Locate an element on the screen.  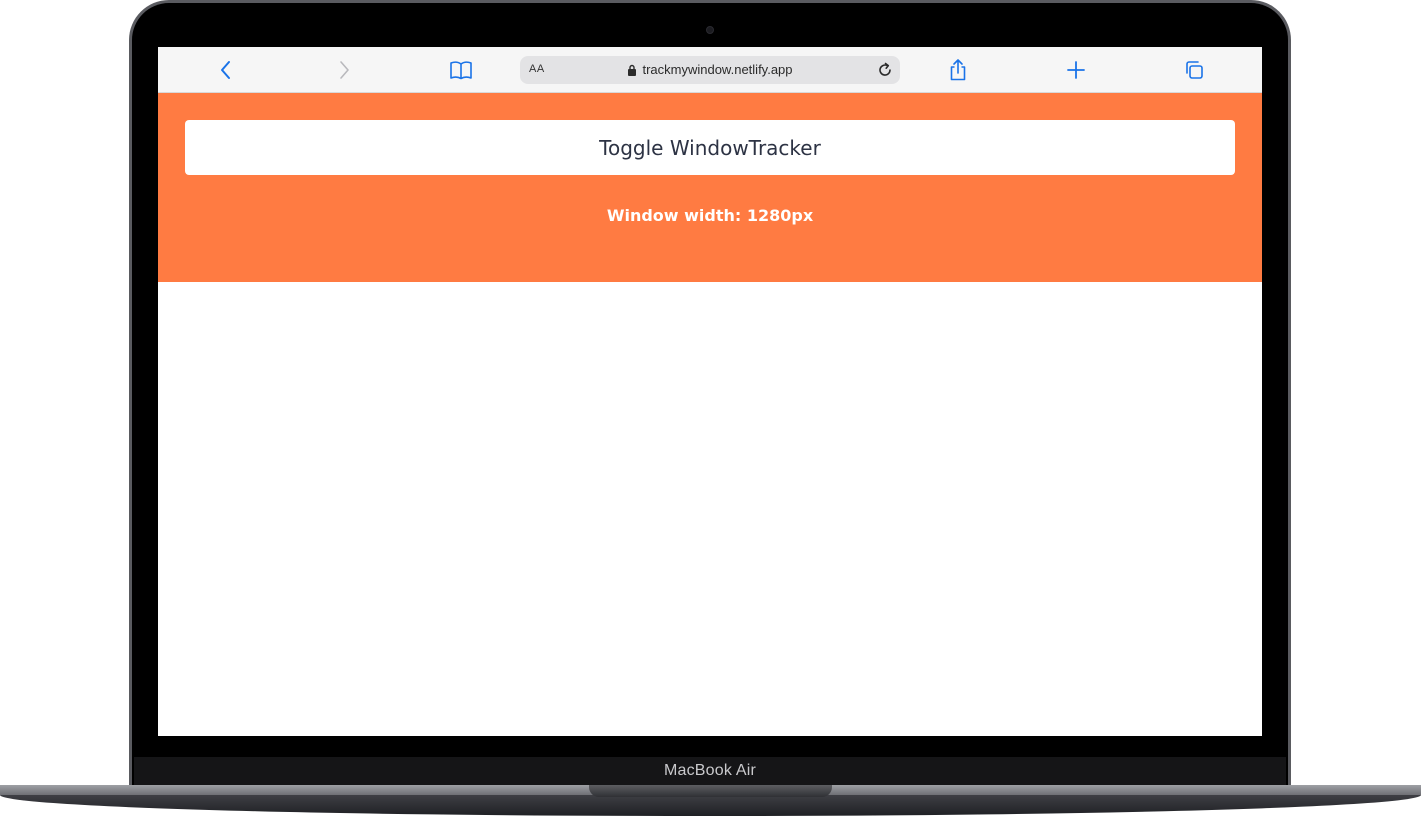
new-tab-button is located at coordinates (1076, 70).